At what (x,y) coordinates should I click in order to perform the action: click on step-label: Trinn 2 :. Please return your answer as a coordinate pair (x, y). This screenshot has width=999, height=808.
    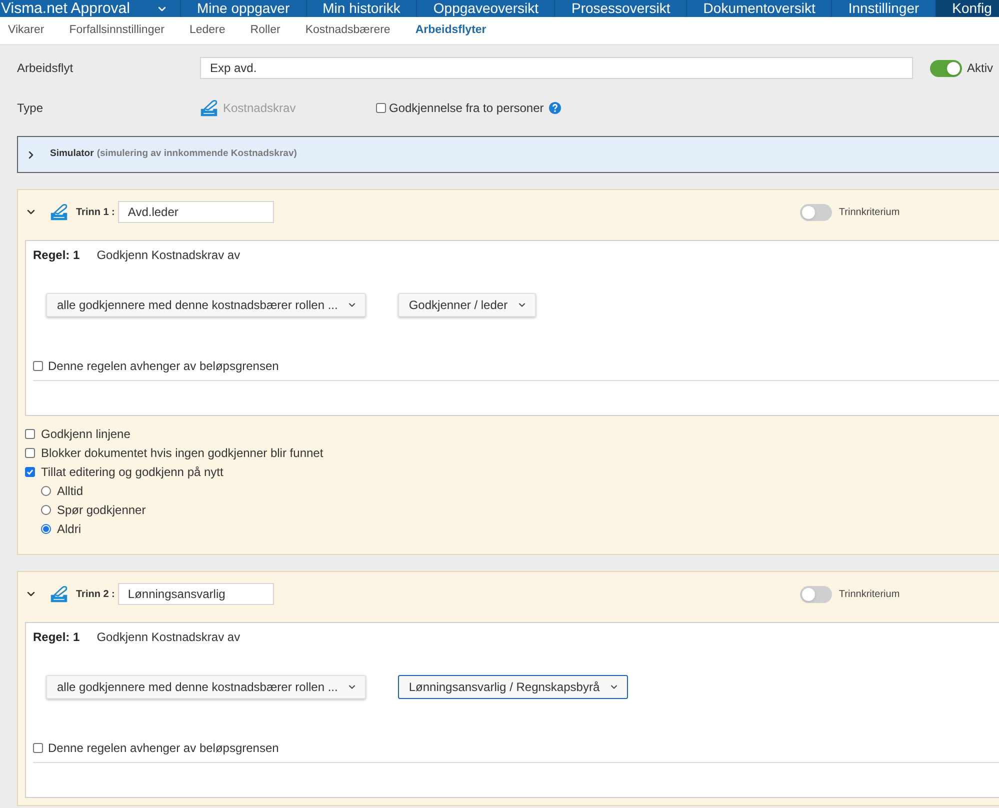
    Looking at the image, I should click on (95, 595).